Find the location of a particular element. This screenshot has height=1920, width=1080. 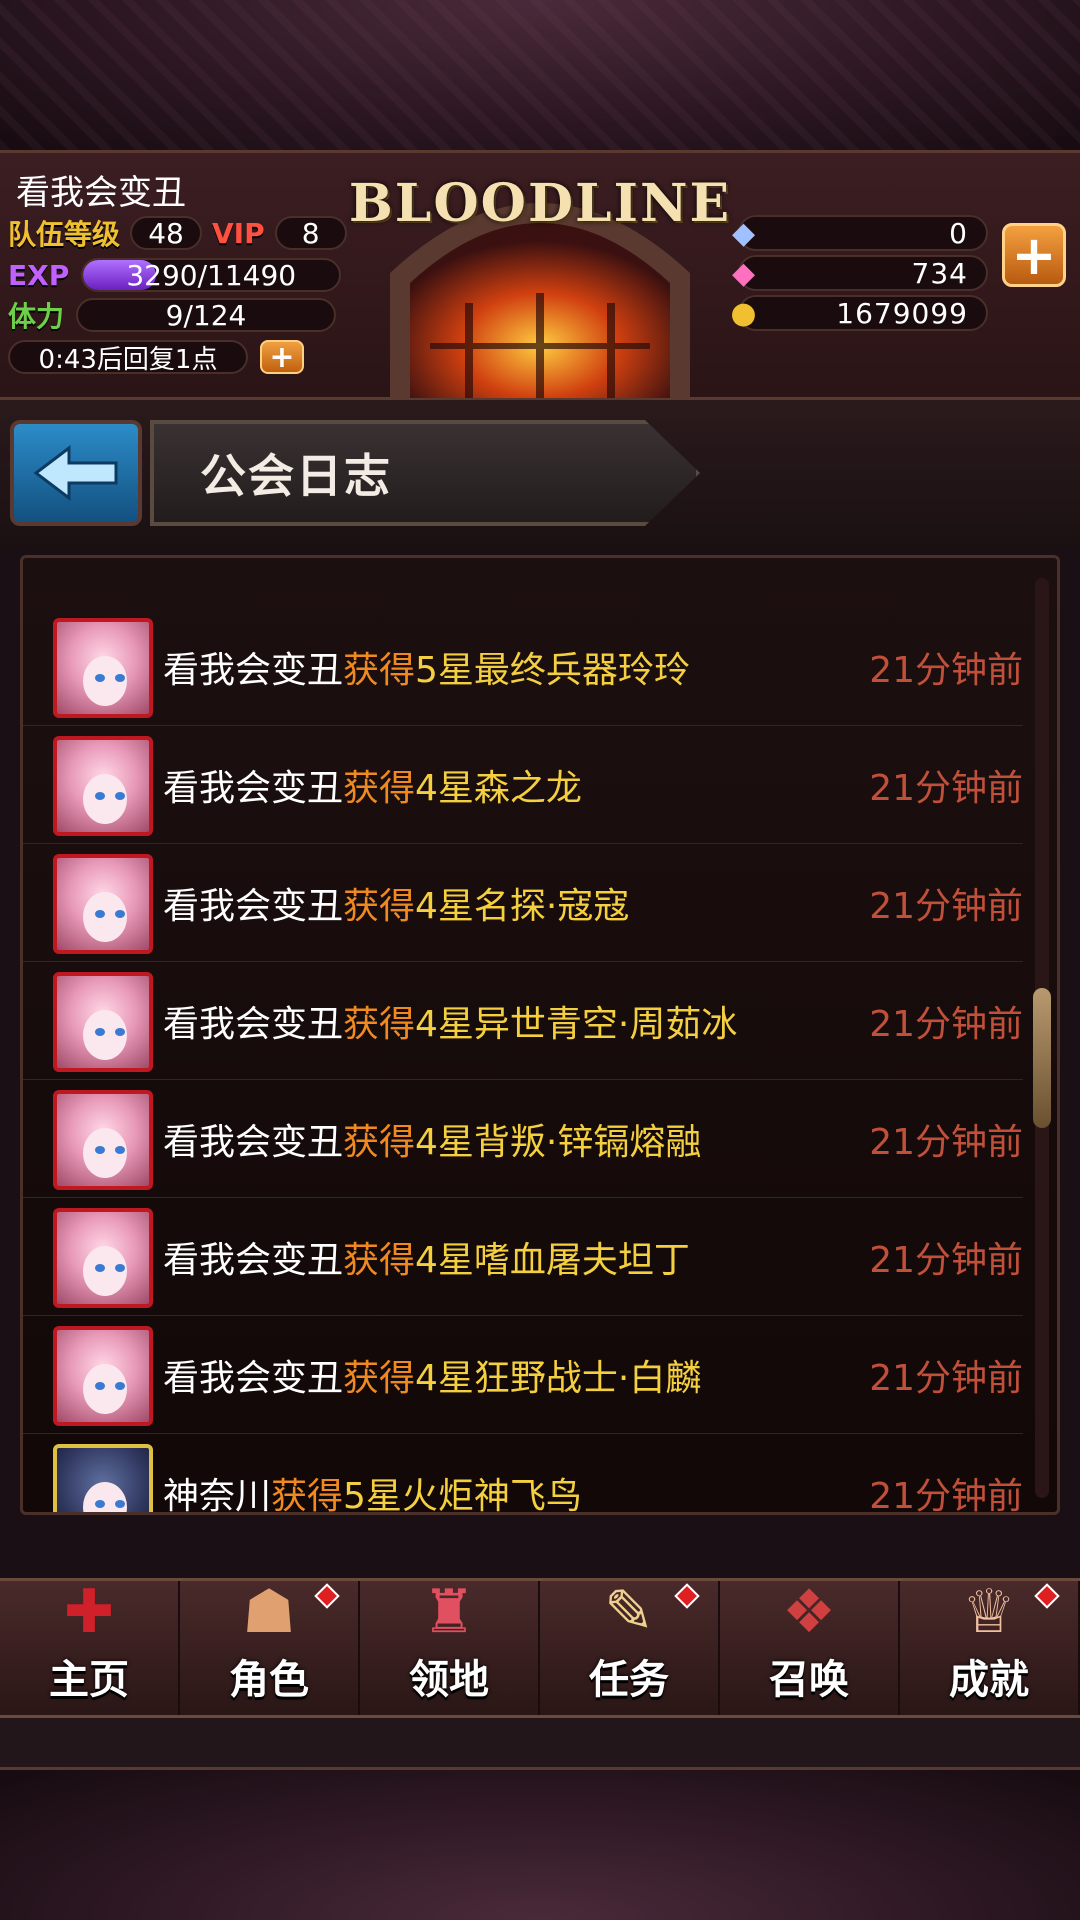

recover-row: 0:43后回复1点 + is located at coordinates (156, 357).